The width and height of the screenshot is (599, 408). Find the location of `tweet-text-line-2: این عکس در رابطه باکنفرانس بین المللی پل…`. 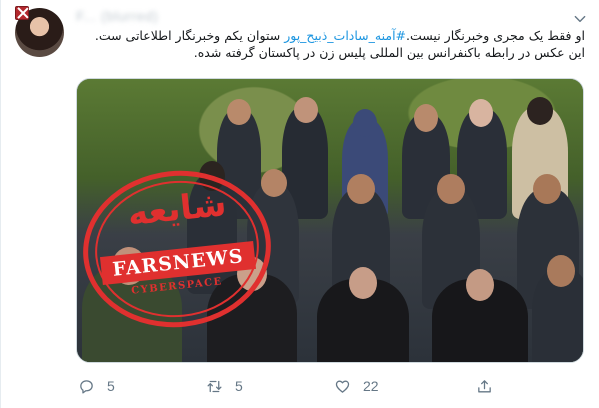

tweet-text-line-2: این عکس در رابطه باکنفرانس بین المللی پل… is located at coordinates (389, 52).